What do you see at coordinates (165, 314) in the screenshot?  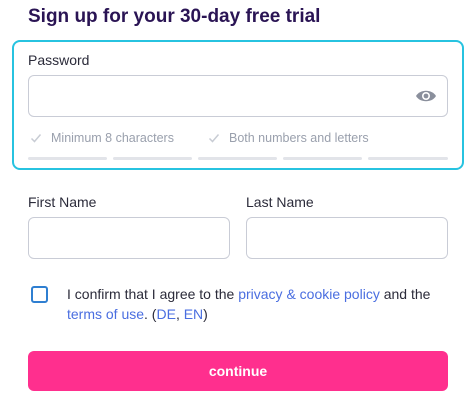 I see `language-de-link: DE` at bounding box center [165, 314].